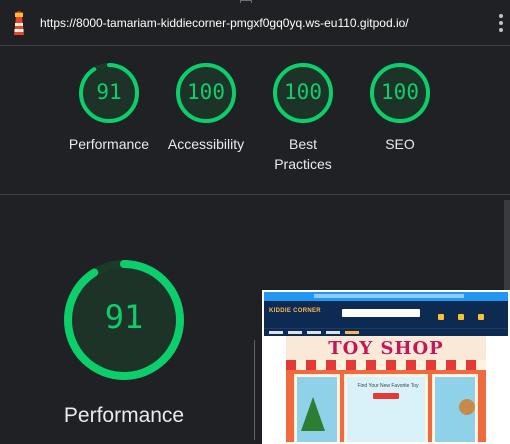  Describe the element at coordinates (400, 144) in the screenshot. I see `seo-label: SEO` at that location.